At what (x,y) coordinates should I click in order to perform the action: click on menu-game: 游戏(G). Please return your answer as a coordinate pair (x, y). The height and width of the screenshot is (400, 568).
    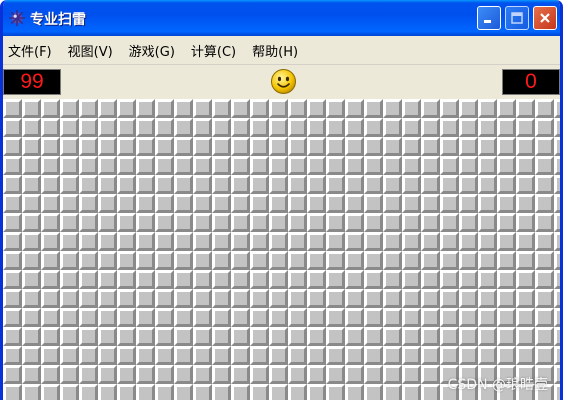
    Looking at the image, I should click on (152, 50).